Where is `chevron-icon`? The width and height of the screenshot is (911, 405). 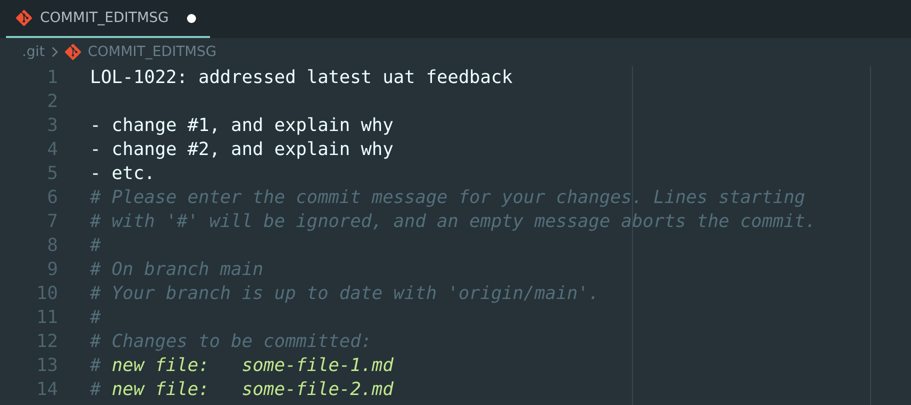 chevron-icon is located at coordinates (54, 52).